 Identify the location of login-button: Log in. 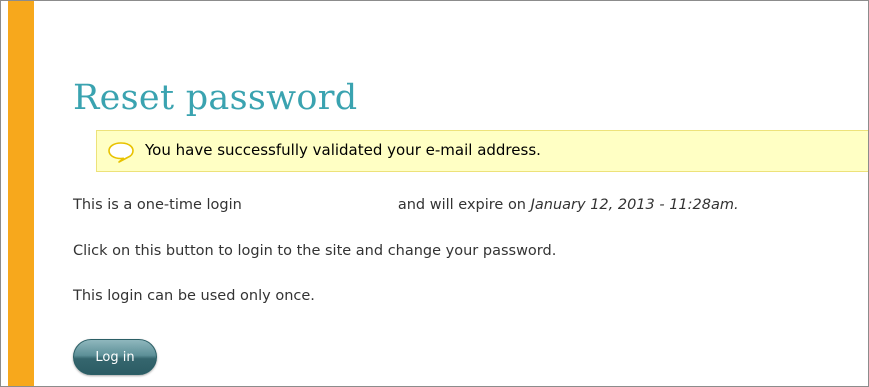
(115, 357).